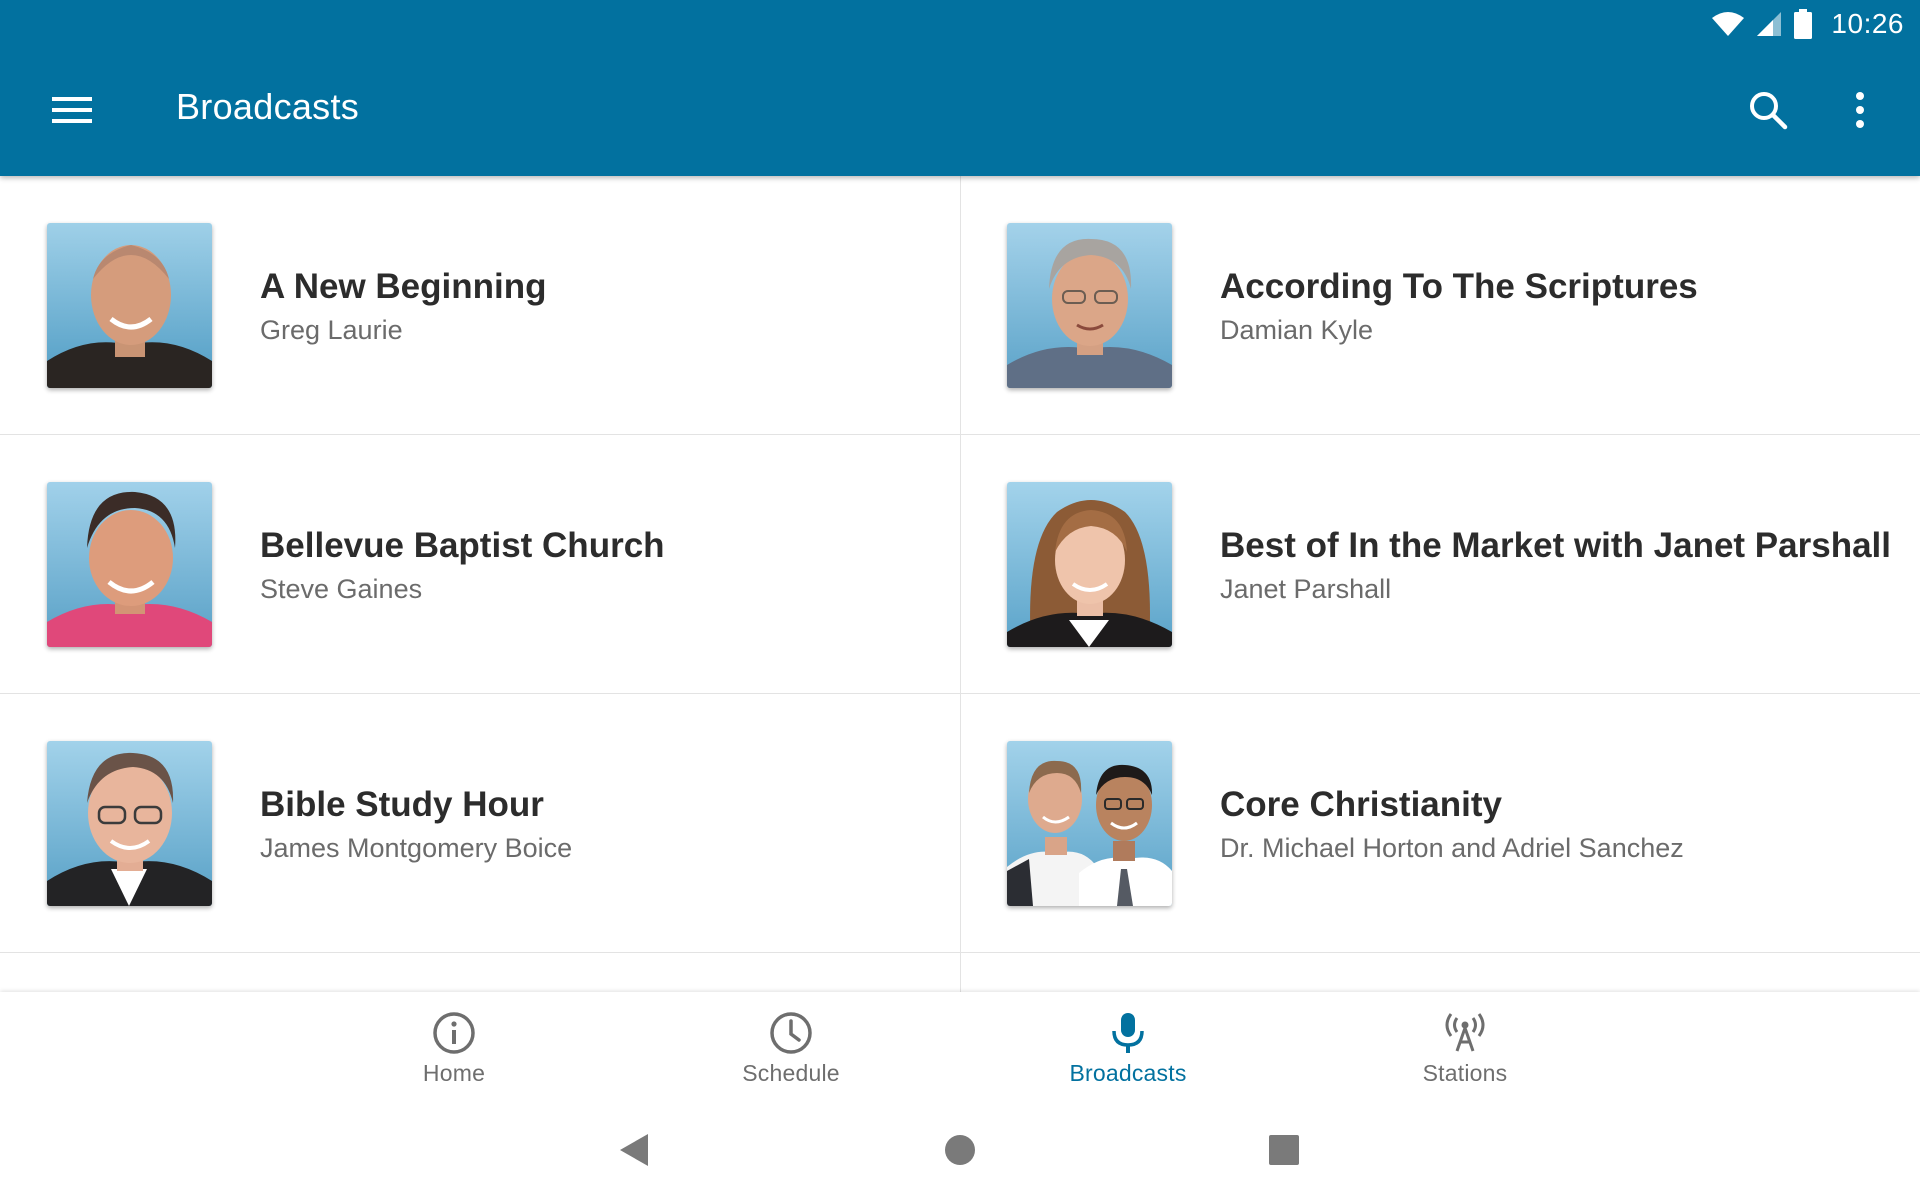 The image size is (1920, 1200). I want to click on broadcast-host: Dr. Michael Horton and Adriel Sanchez, so click(1452, 847).